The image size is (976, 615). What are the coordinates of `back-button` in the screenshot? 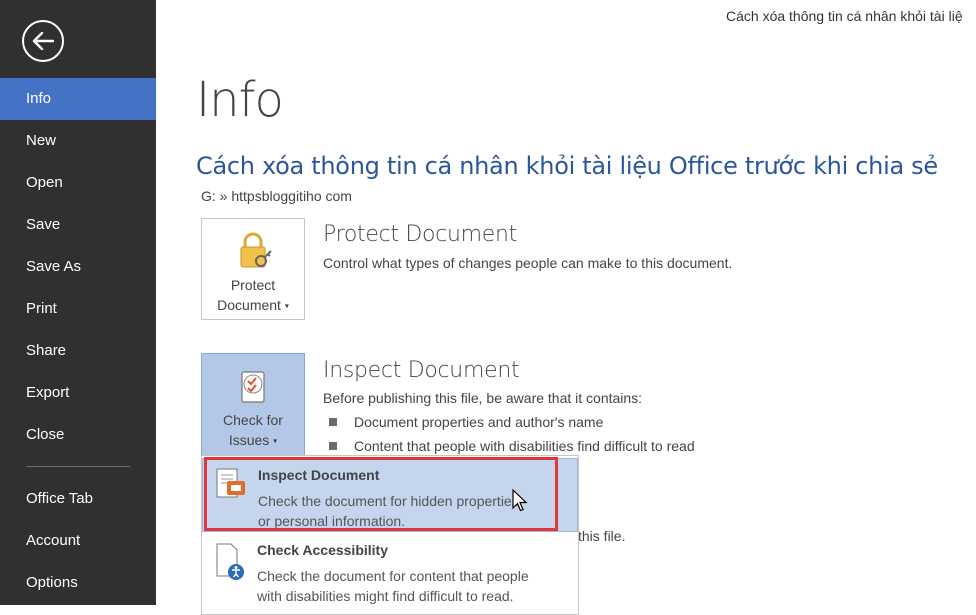 It's located at (43, 41).